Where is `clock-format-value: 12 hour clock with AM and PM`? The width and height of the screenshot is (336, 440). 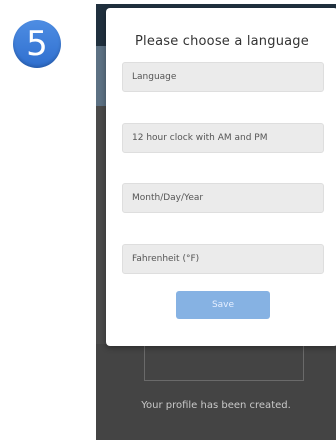 clock-format-value: 12 hour clock with AM and PM is located at coordinates (200, 138).